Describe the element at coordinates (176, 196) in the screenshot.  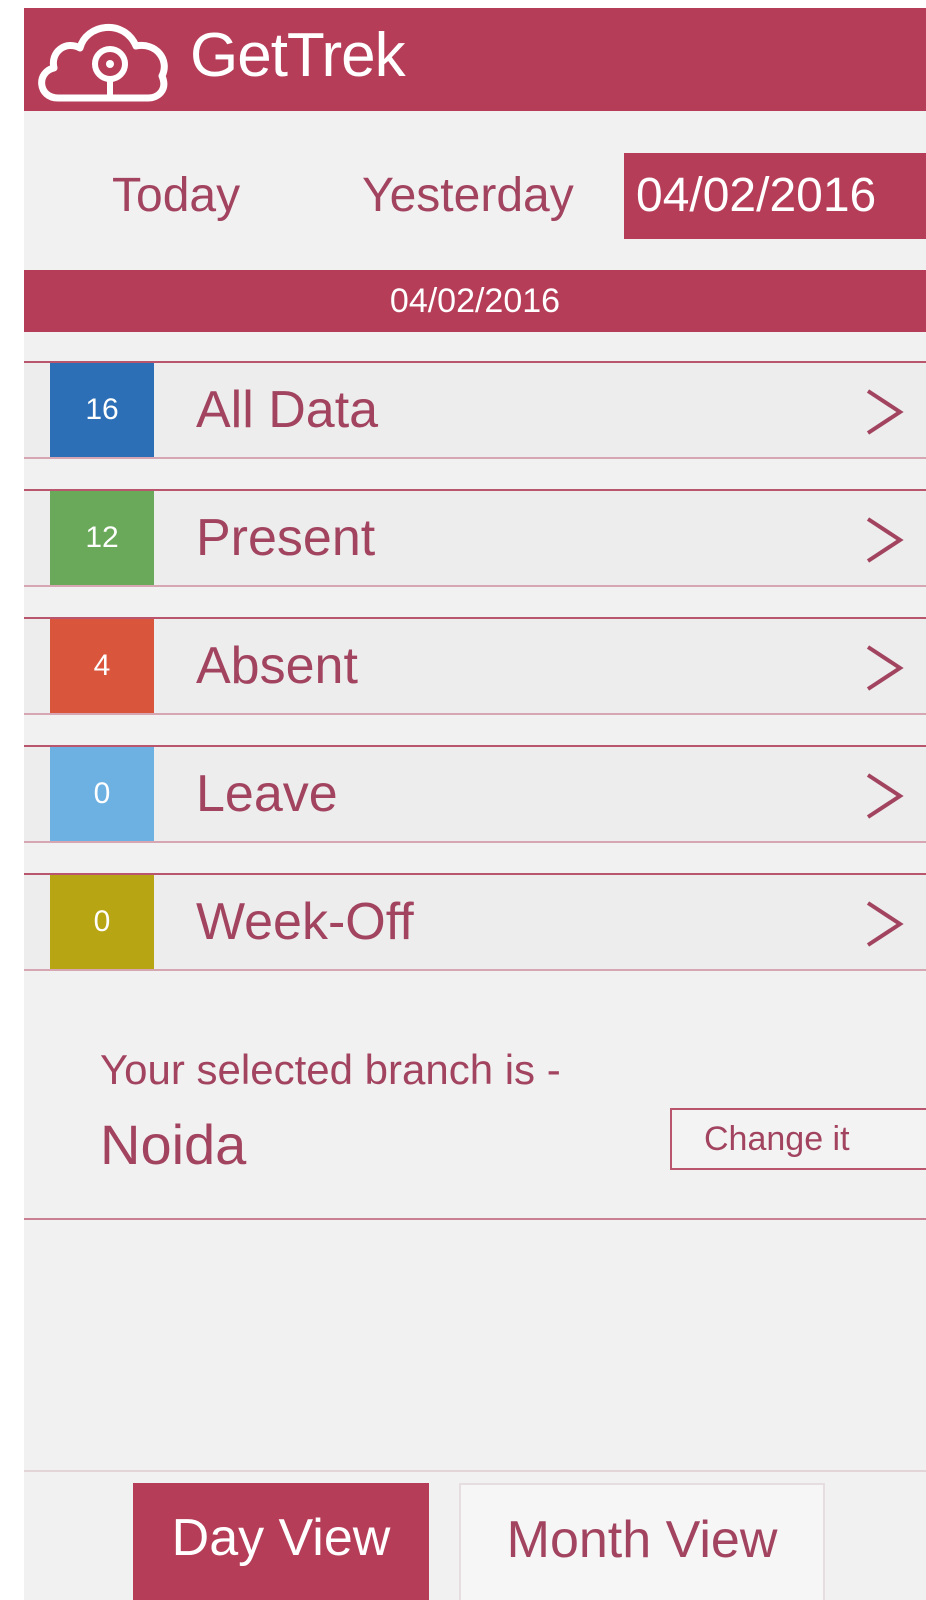
I see `tab-today: Today` at that location.